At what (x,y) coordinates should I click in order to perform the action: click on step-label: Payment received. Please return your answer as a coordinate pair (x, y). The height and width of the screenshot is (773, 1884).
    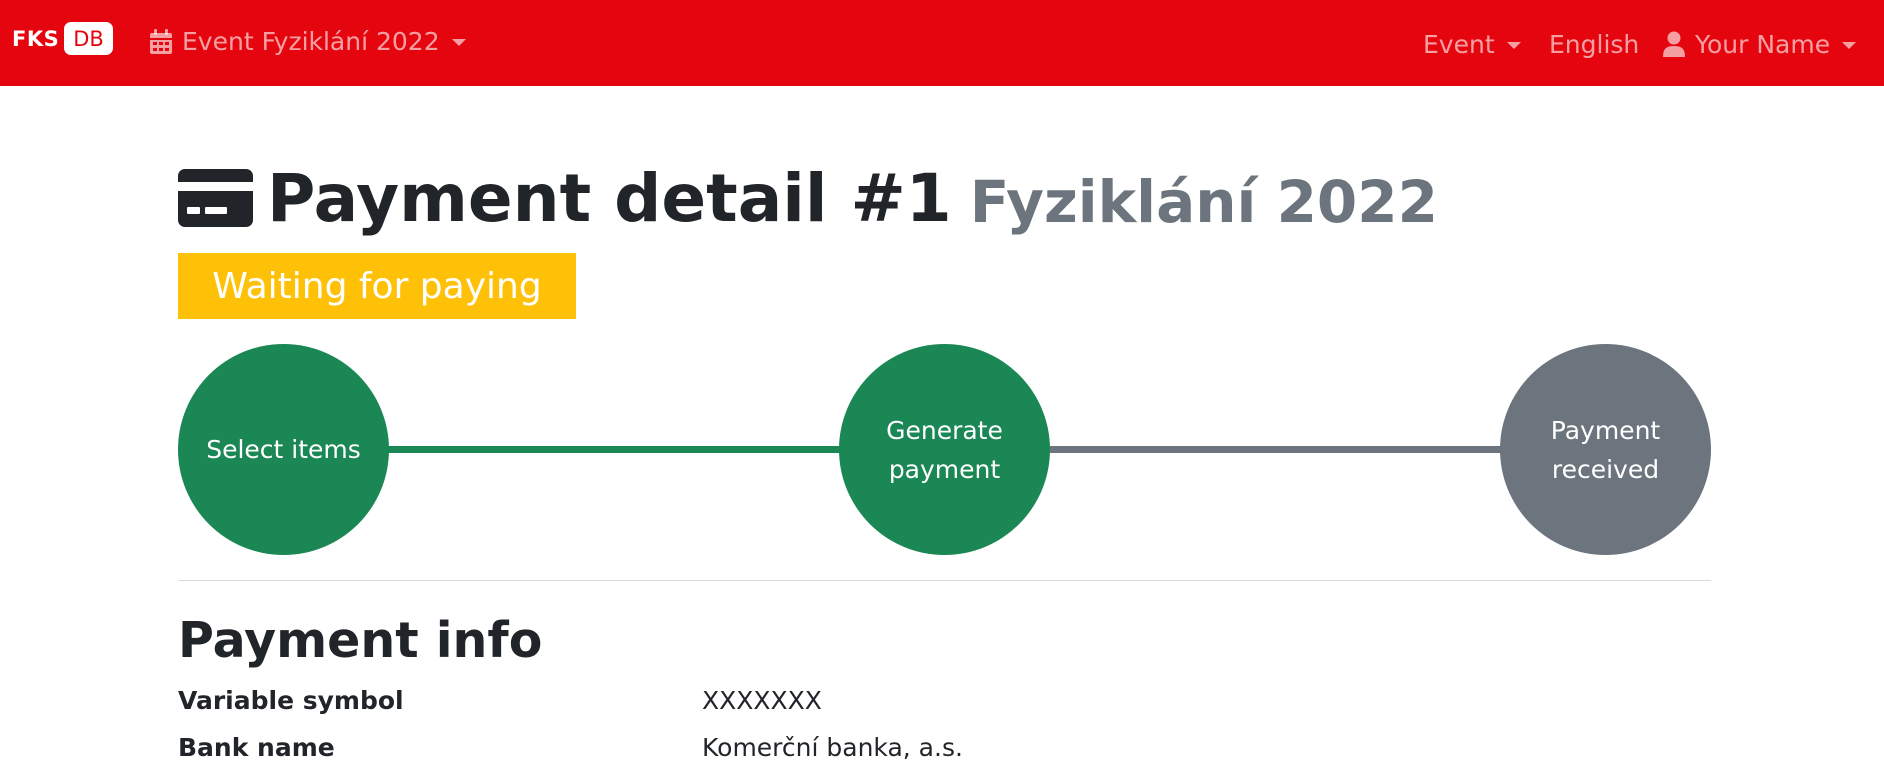
    Looking at the image, I should click on (1605, 449).